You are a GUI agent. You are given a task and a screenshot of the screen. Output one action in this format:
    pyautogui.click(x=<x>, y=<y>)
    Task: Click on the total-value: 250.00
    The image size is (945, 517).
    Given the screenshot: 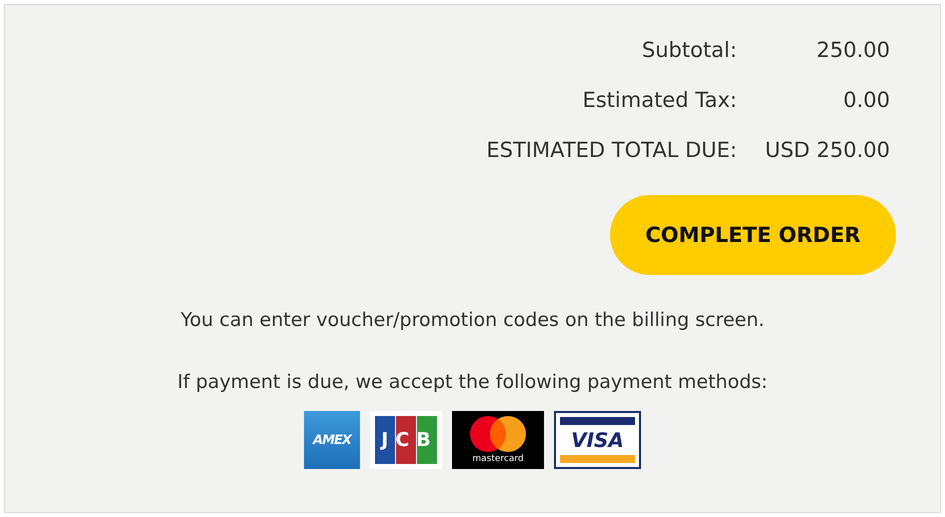 What is the action you would take?
    pyautogui.click(x=853, y=50)
    